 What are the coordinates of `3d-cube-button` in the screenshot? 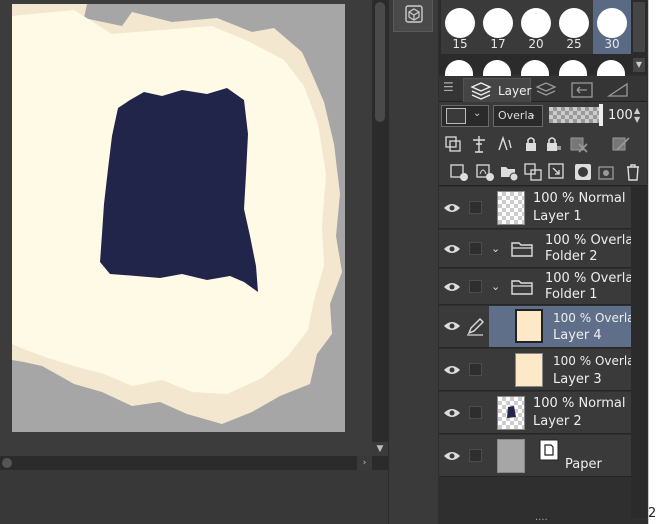 It's located at (413, 16).